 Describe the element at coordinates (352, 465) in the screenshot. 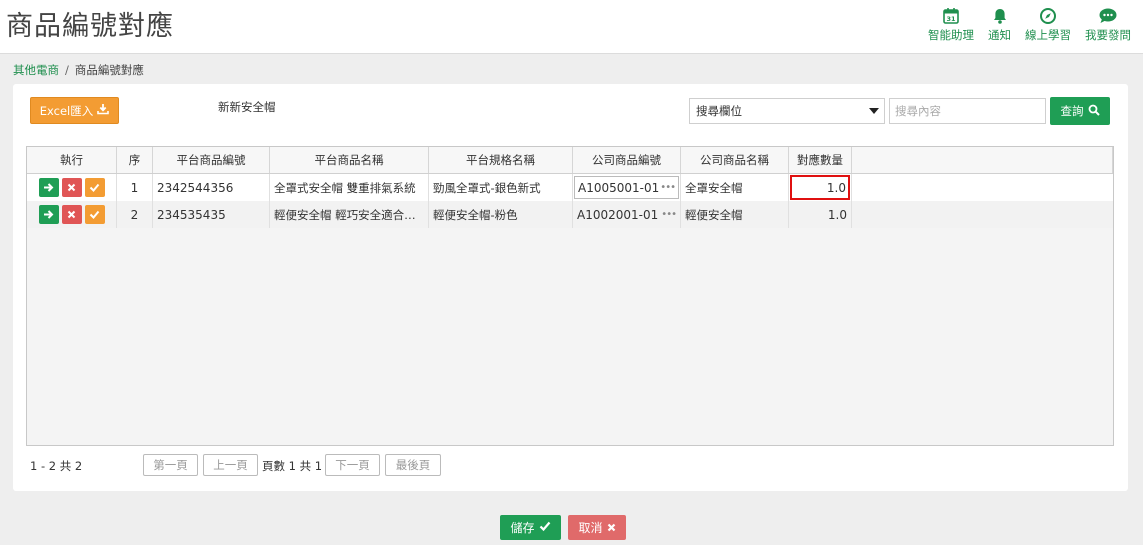

I see `next-page-button: 下一頁` at that location.